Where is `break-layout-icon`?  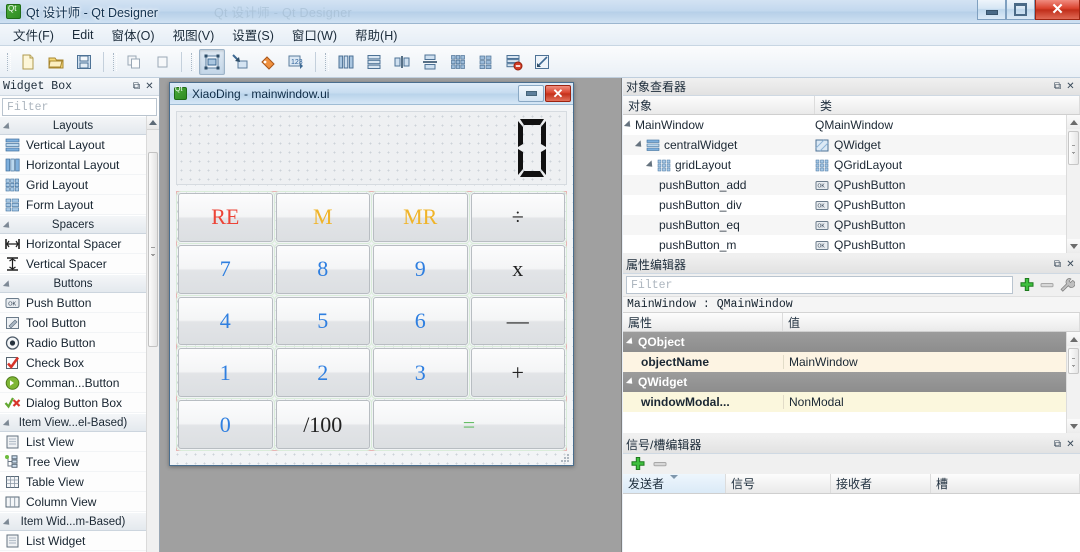
break-layout-icon is located at coordinates (514, 62).